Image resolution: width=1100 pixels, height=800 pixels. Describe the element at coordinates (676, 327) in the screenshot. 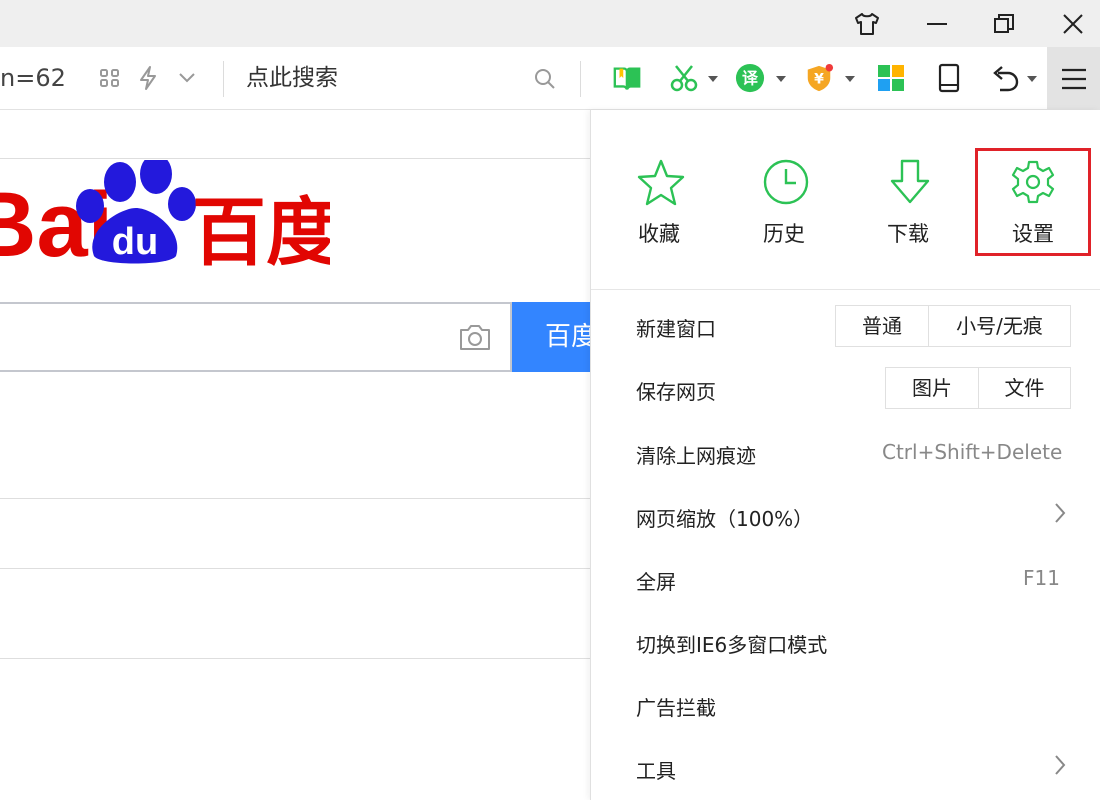

I see `menu-item-new-window: 新建窗口` at that location.